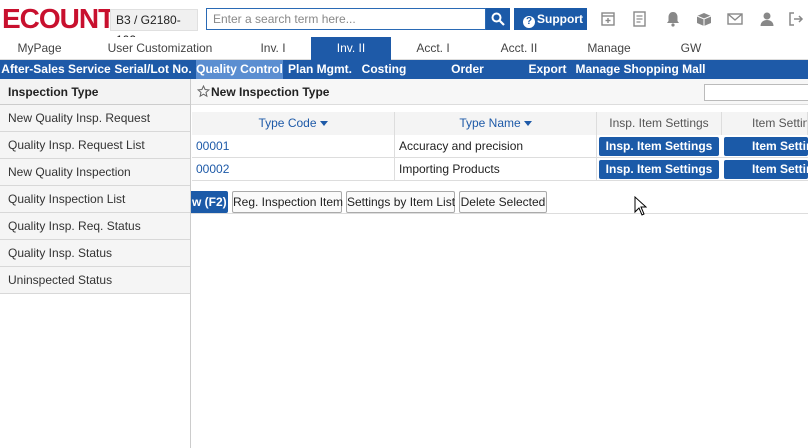  I want to click on company-code: B3 / G2180-102, so click(154, 28).